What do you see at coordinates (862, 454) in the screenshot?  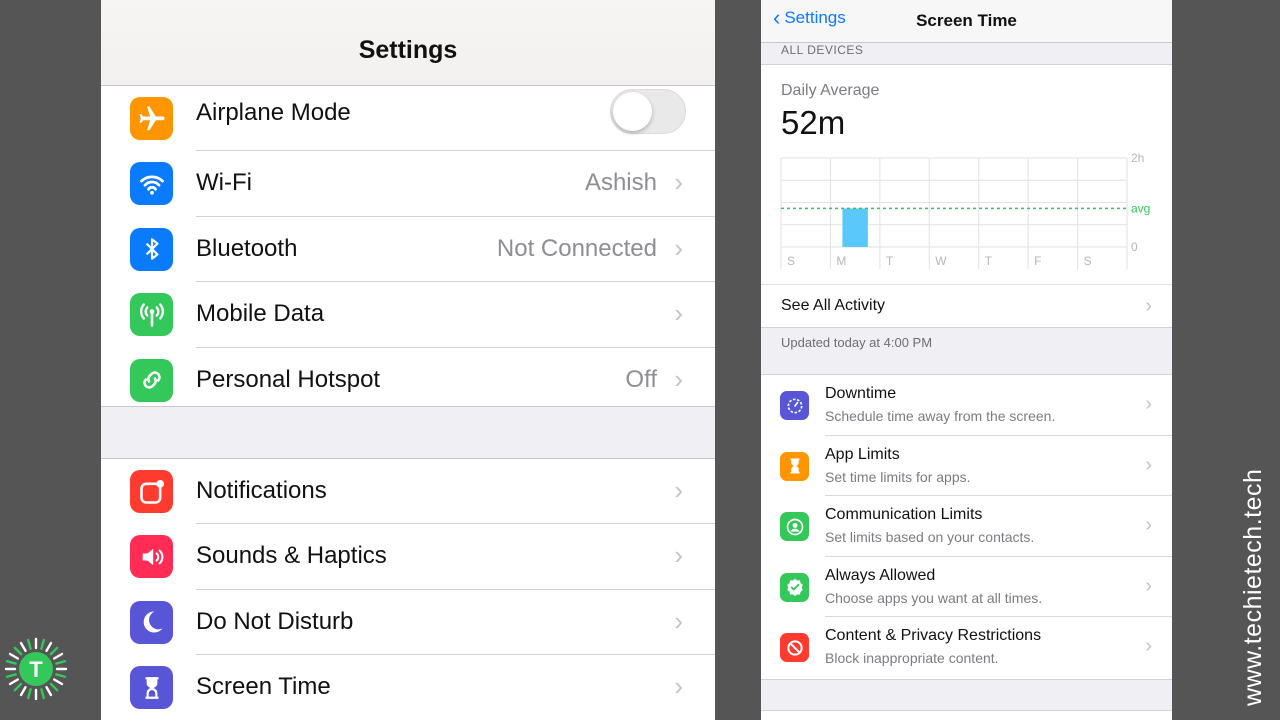 I see `option-title: App Limits` at bounding box center [862, 454].